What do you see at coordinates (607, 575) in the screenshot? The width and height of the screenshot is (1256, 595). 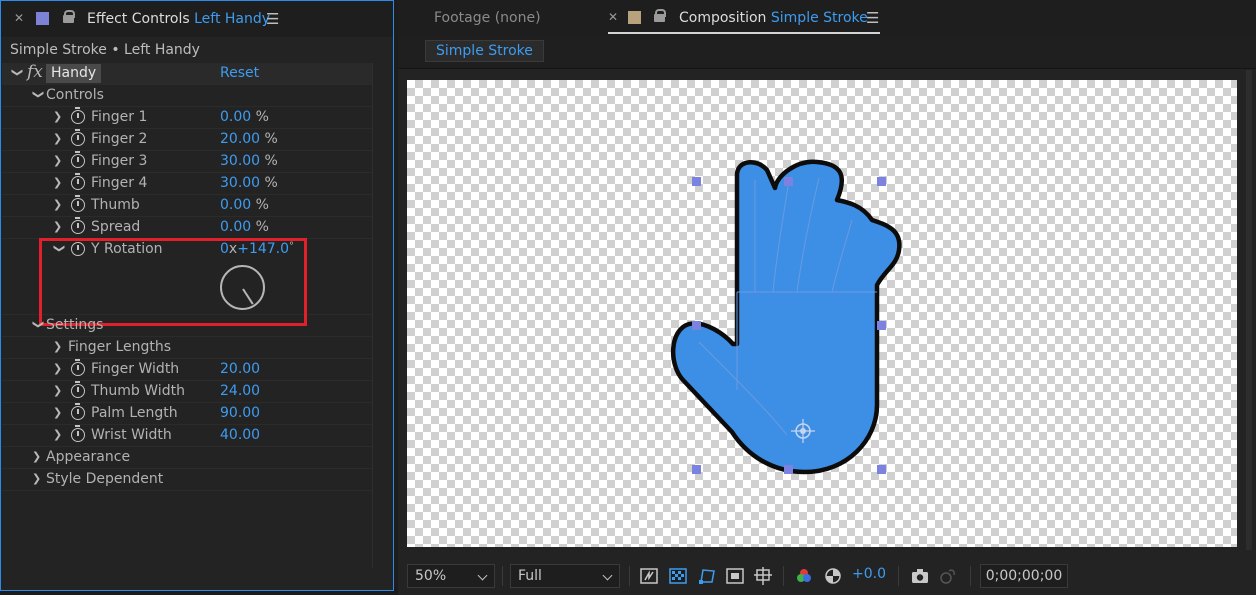 I see `chevron-down-icon` at bounding box center [607, 575].